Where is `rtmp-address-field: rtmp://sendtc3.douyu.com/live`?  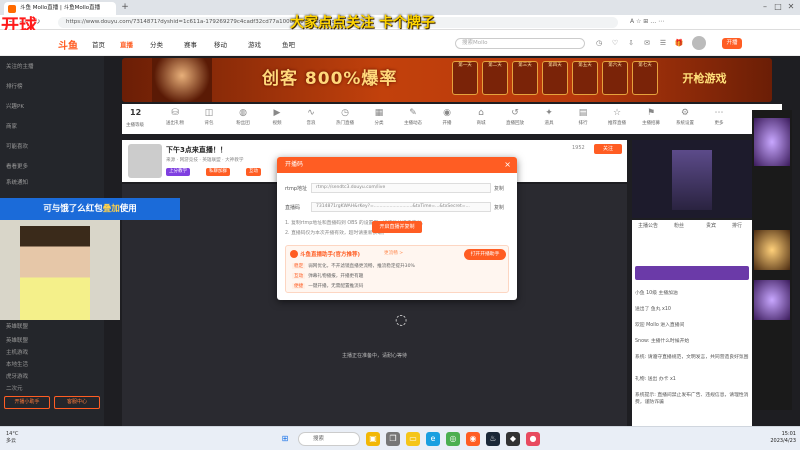
rtmp-address-field: rtmp://sendtc3.douyu.com/live is located at coordinates (401, 188).